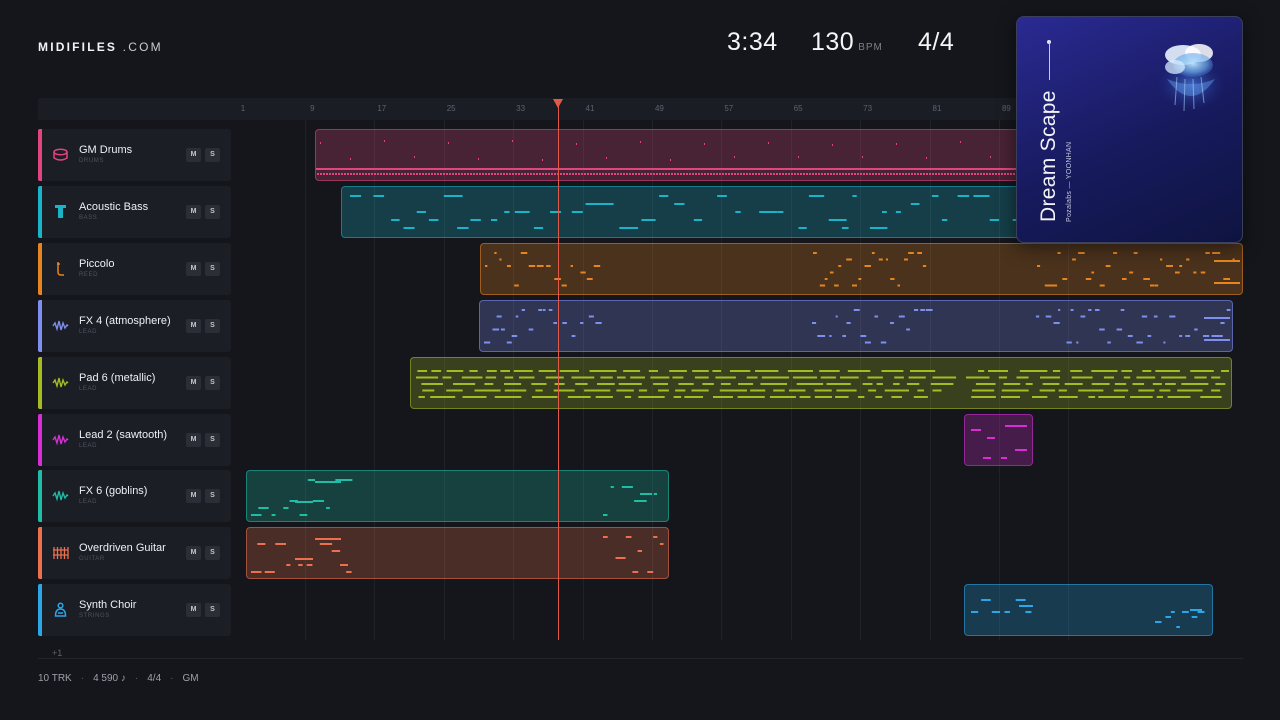 The image size is (1280, 720). I want to click on footer-note-count: 4 590 ♪, so click(109, 678).